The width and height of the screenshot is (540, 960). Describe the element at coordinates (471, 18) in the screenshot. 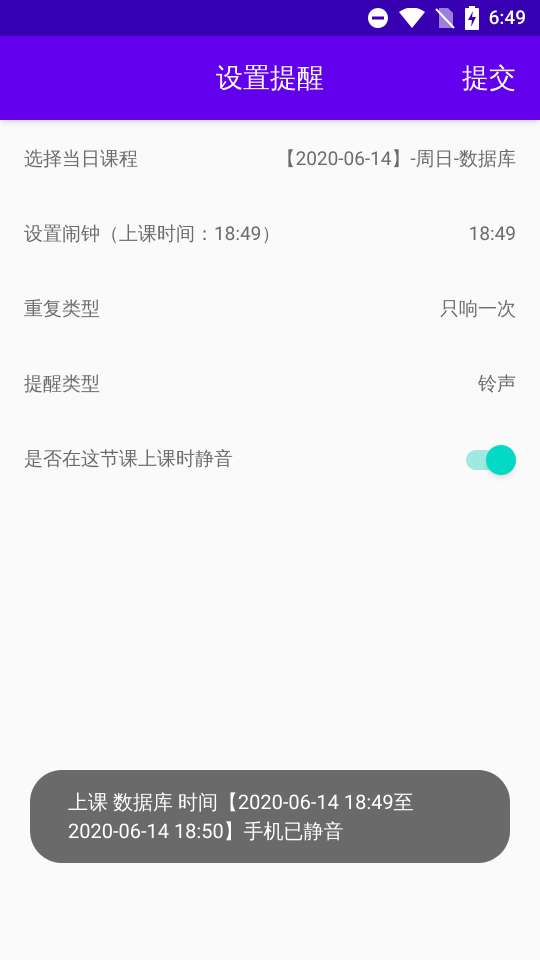

I see `battery-charging-icon` at that location.